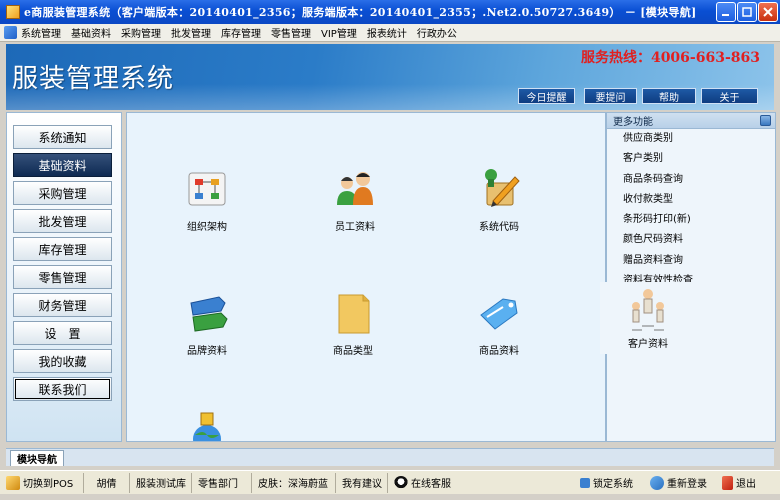 The image size is (780, 500). I want to click on more-item-payment-type: 收付款类型, so click(691, 200).